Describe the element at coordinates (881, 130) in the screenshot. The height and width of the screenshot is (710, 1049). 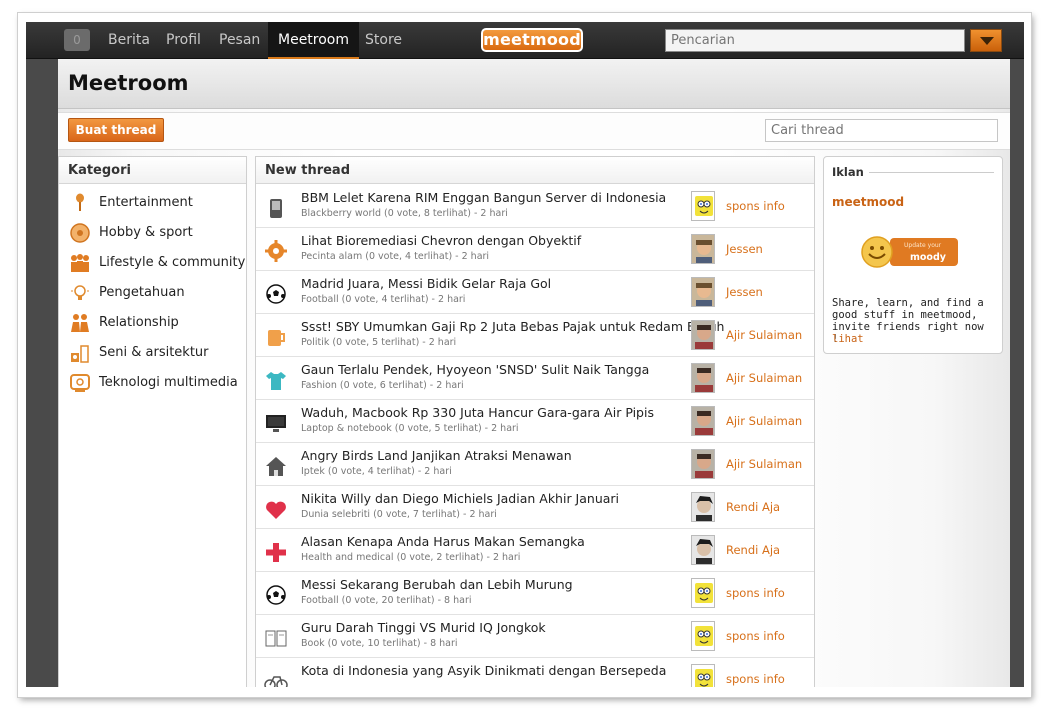
I see `thread-search-input` at that location.